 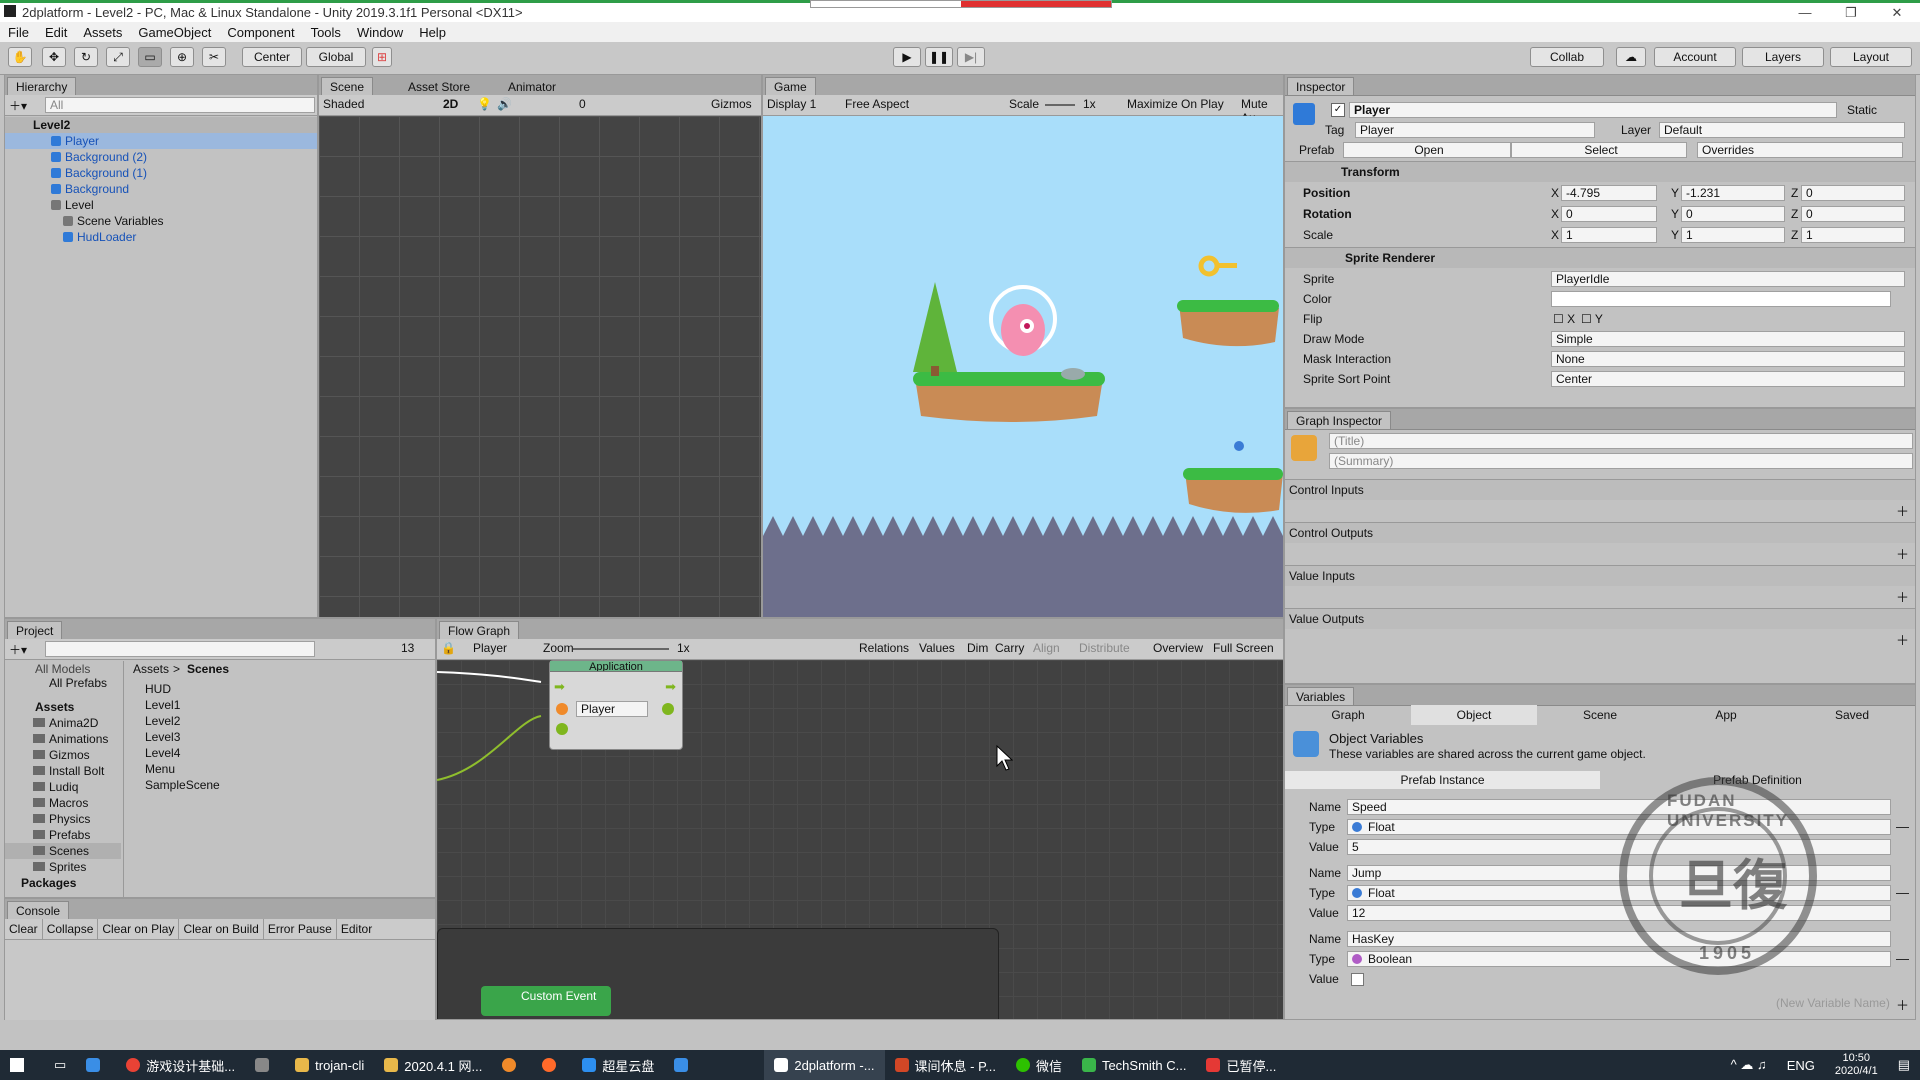 What do you see at coordinates (448, 648) in the screenshot?
I see `lock-icon: 🔒` at bounding box center [448, 648].